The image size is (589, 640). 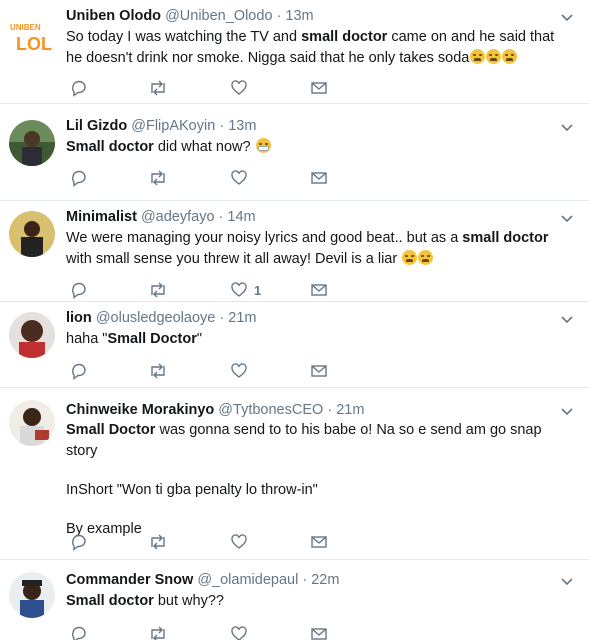 I want to click on keyword-highlight: Small Doctor, so click(x=152, y=339).